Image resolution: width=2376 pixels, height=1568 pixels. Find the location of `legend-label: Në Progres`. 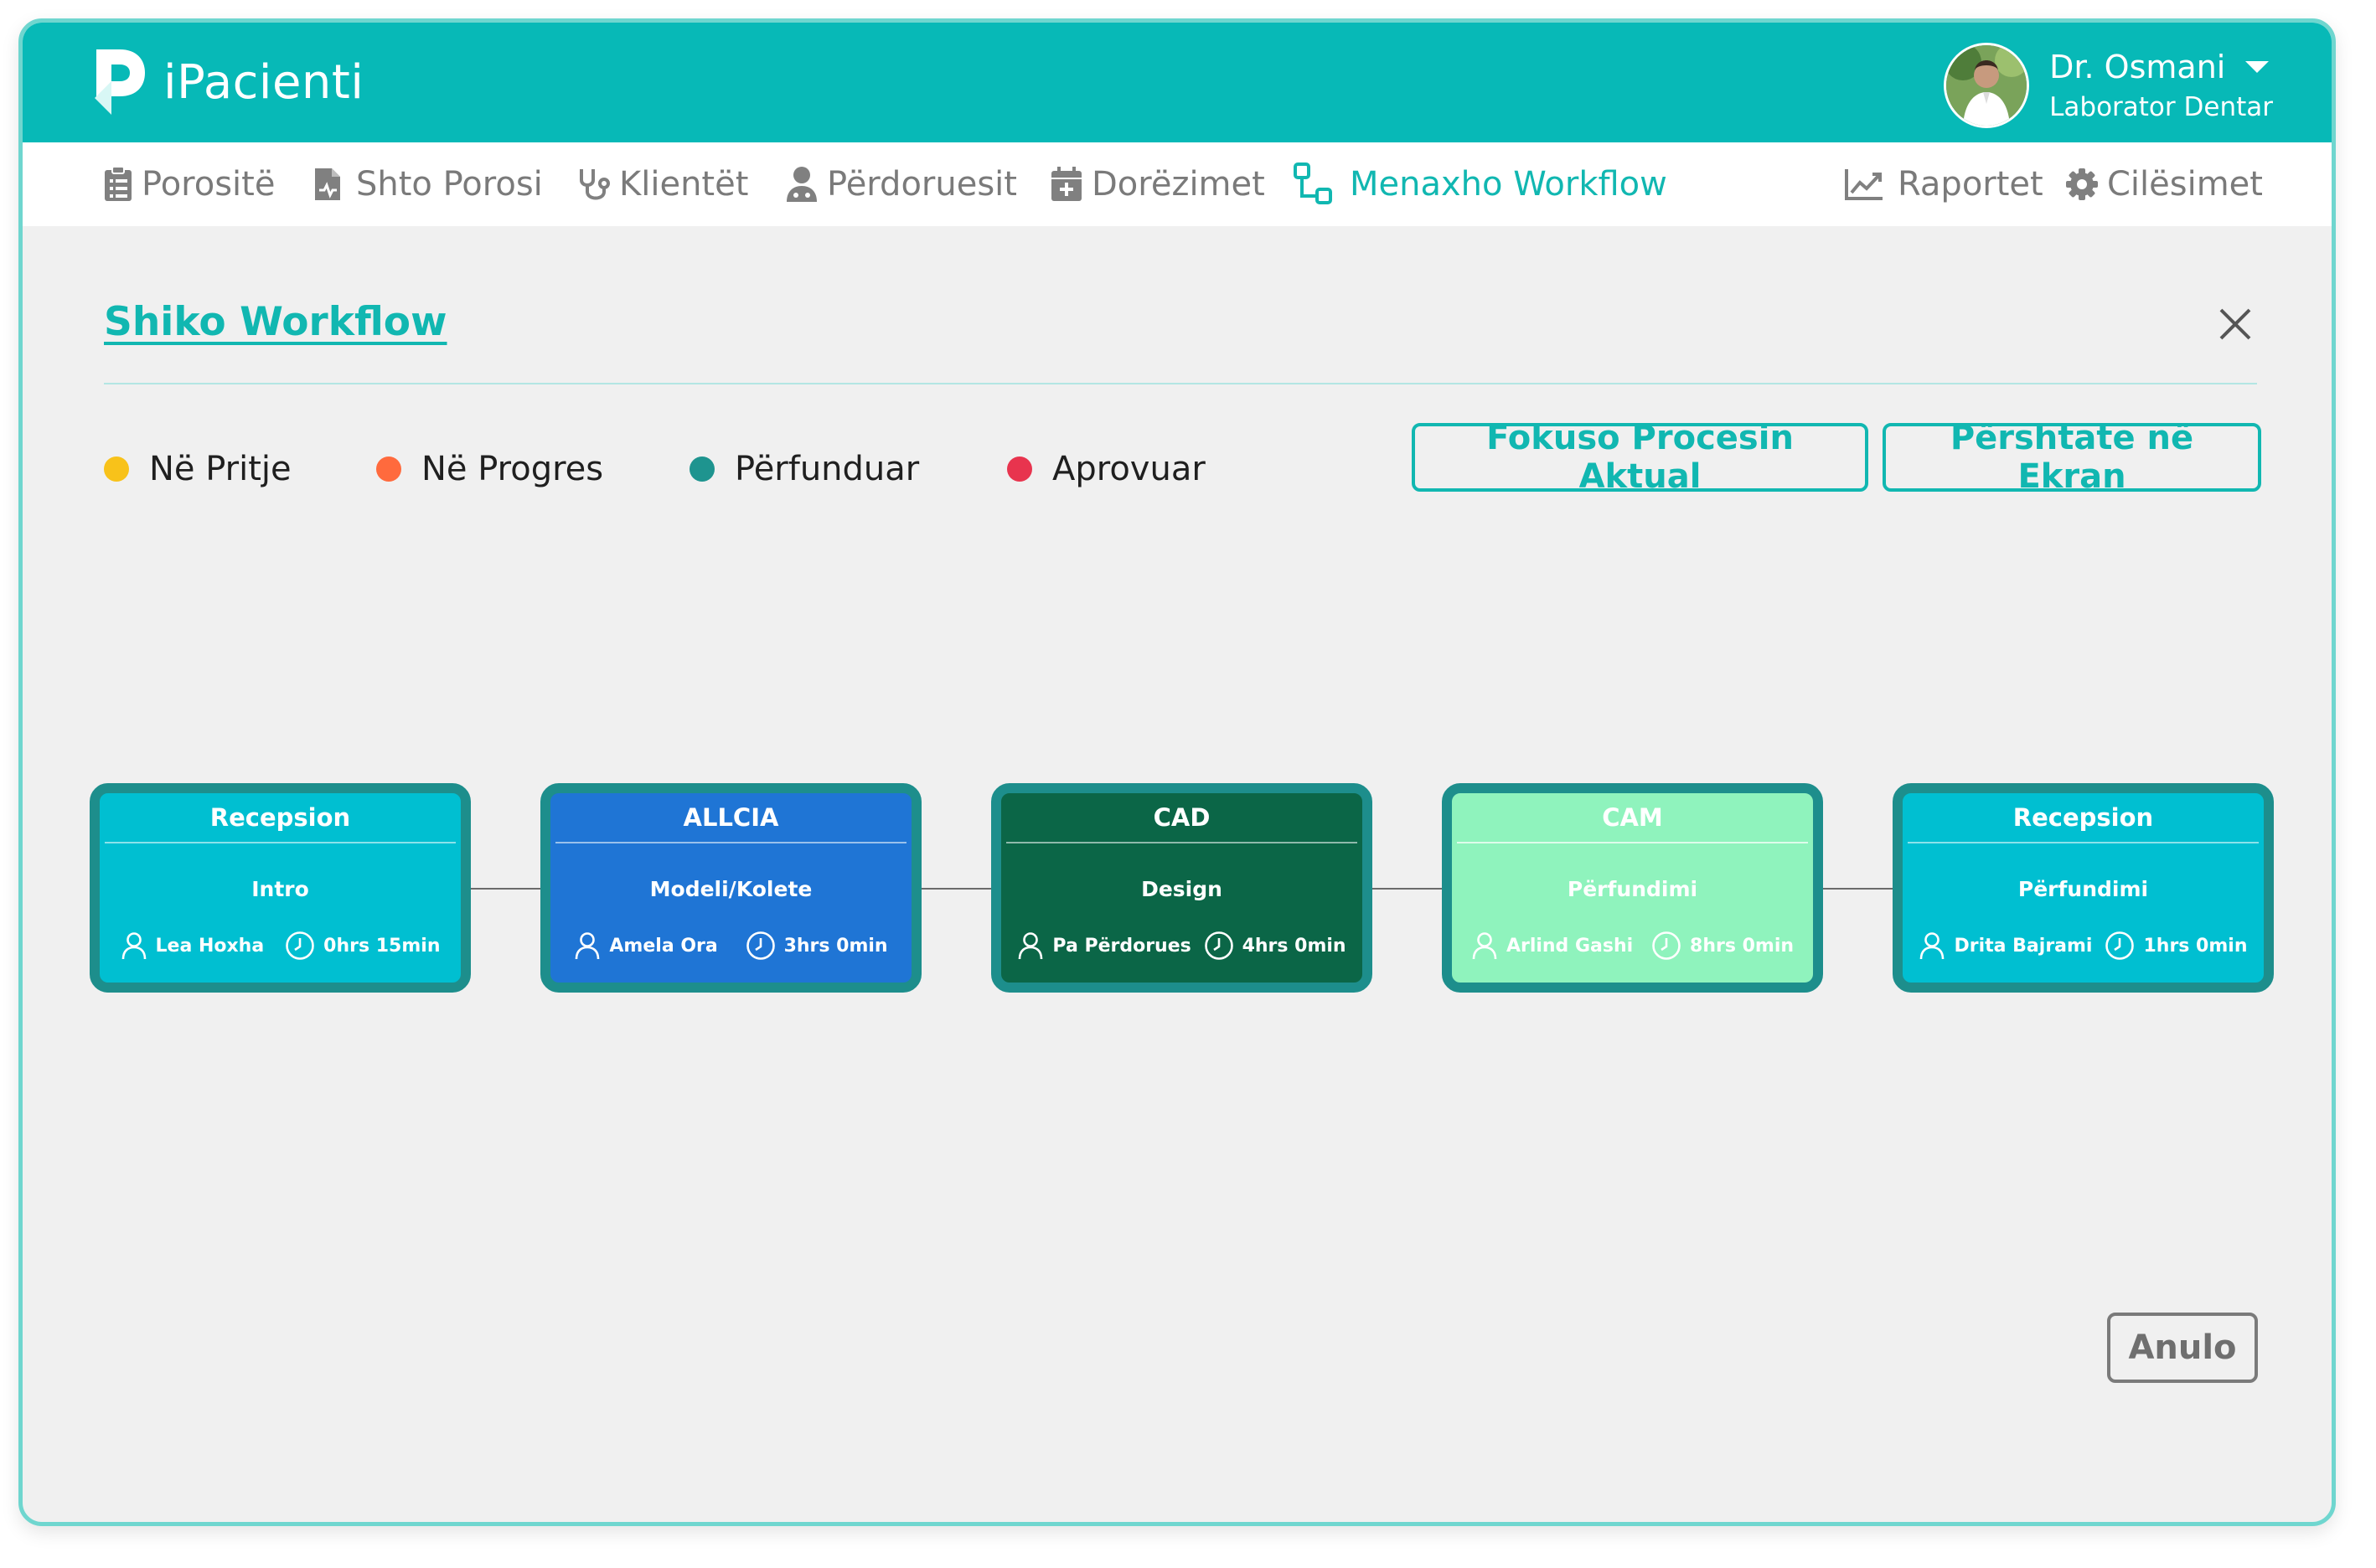

legend-label: Në Progres is located at coordinates (512, 469).